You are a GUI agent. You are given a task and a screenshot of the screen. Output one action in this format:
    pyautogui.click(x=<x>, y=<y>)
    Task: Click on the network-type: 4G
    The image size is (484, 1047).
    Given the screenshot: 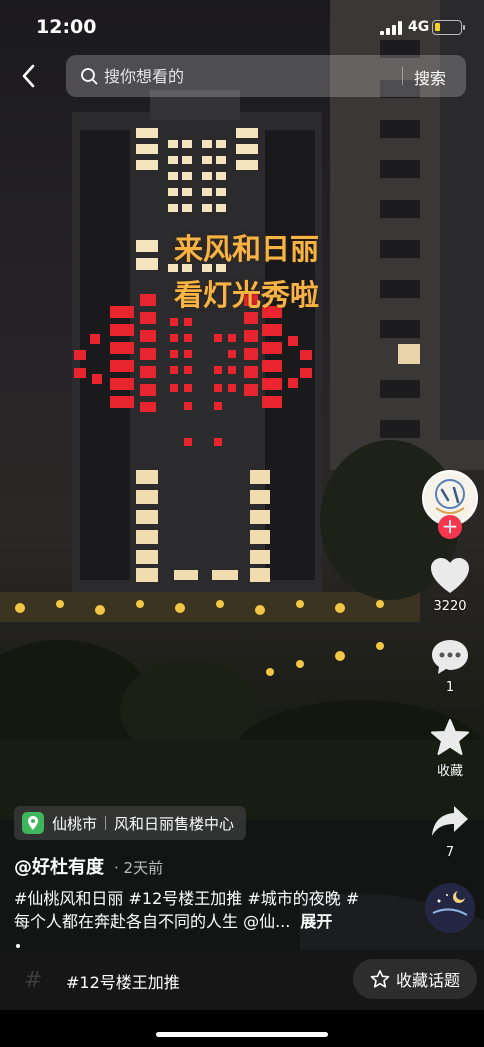 What is the action you would take?
    pyautogui.click(x=419, y=27)
    